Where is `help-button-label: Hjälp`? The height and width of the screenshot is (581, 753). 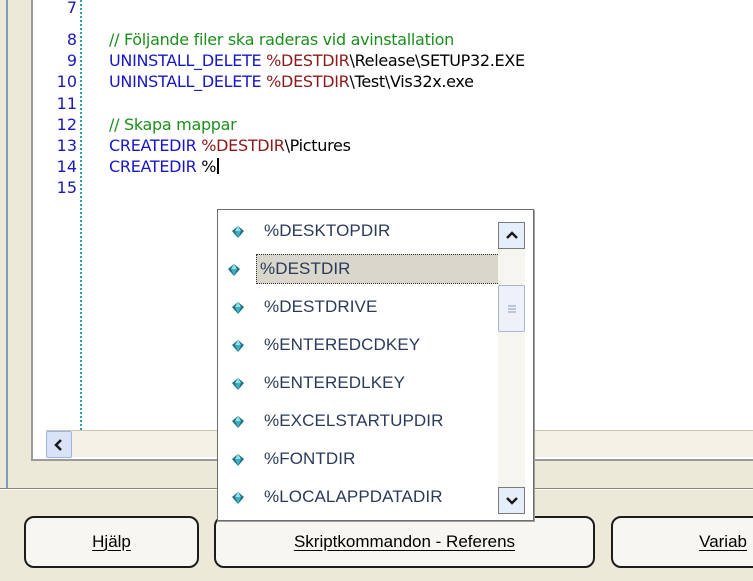 help-button-label: Hjälp is located at coordinates (111, 541).